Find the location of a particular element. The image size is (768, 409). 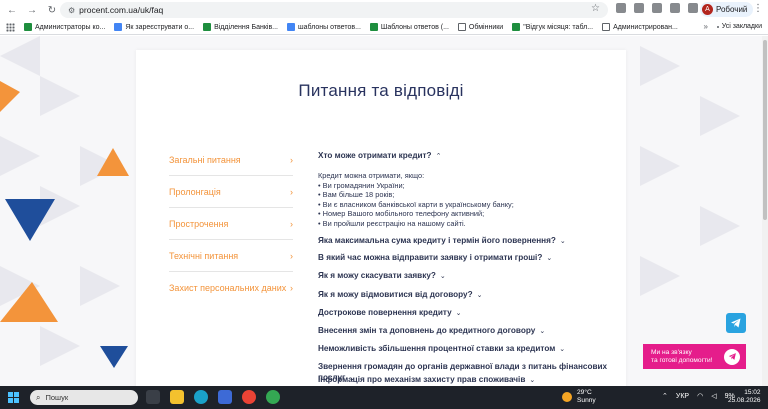

extension-icons is located at coordinates (657, 8).